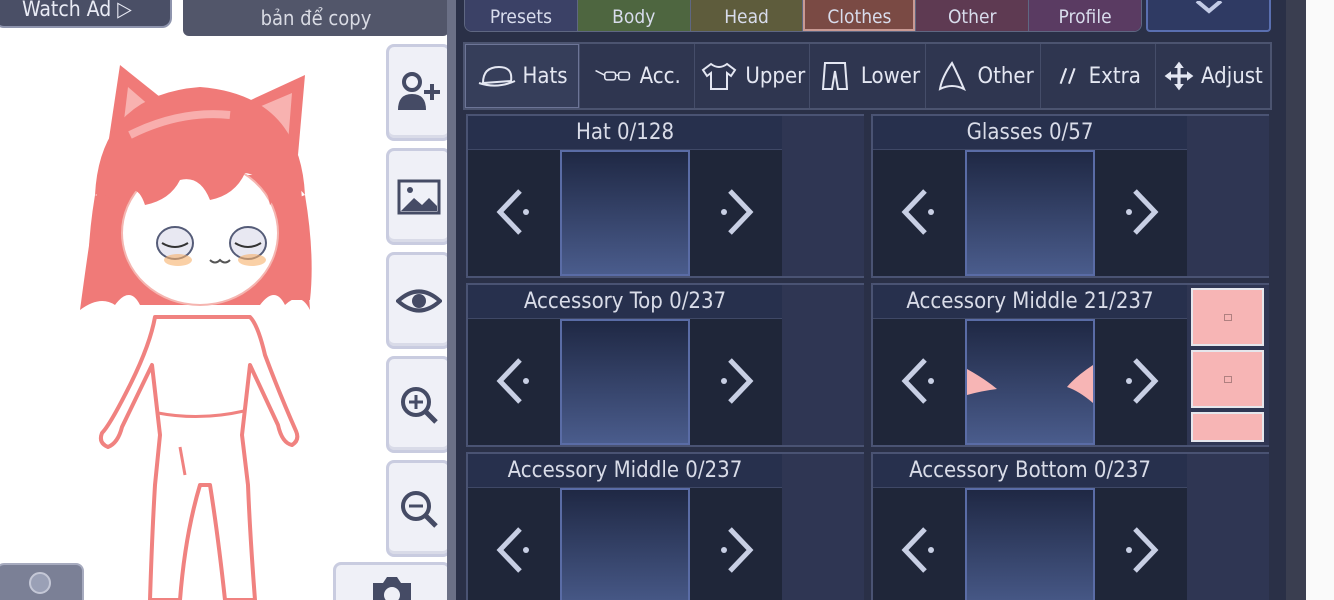 Image resolution: width=1334 pixels, height=600 pixels. What do you see at coordinates (952, 76) in the screenshot?
I see `cone-icon` at bounding box center [952, 76].